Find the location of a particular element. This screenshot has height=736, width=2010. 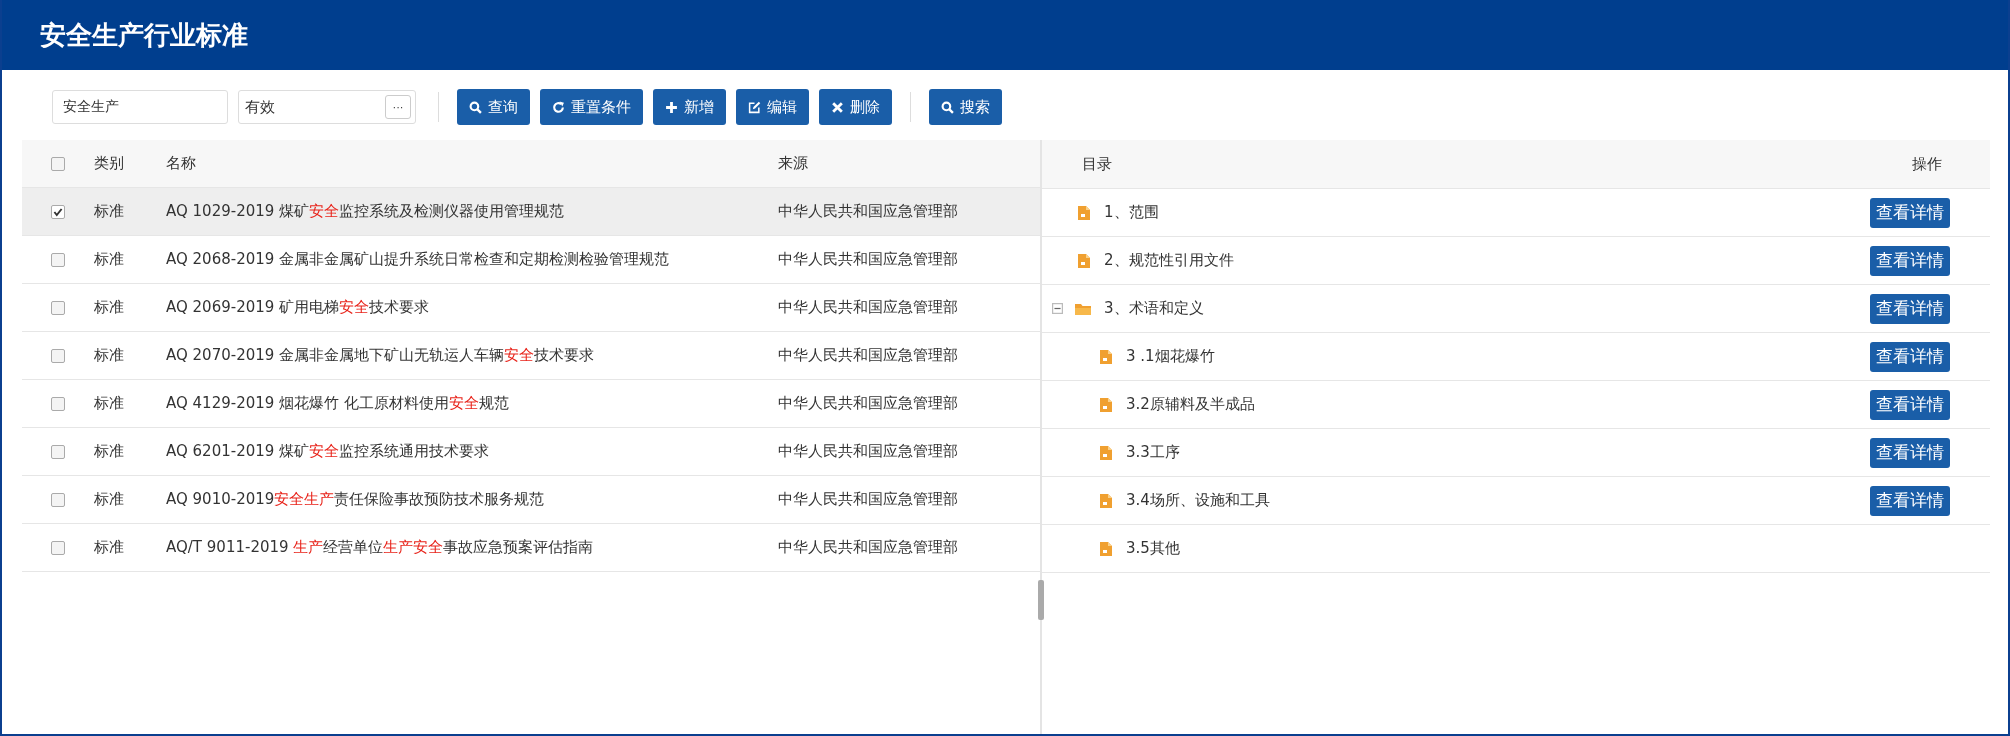

column-header: 操作 is located at coordinates (1927, 164).